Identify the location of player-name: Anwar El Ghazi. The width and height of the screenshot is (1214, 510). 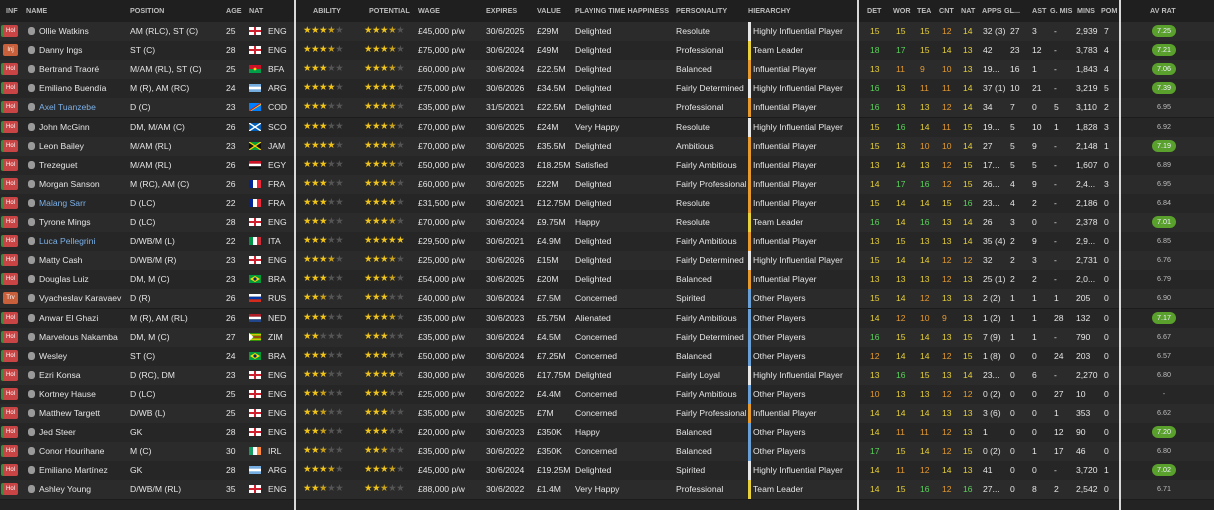
(83, 318).